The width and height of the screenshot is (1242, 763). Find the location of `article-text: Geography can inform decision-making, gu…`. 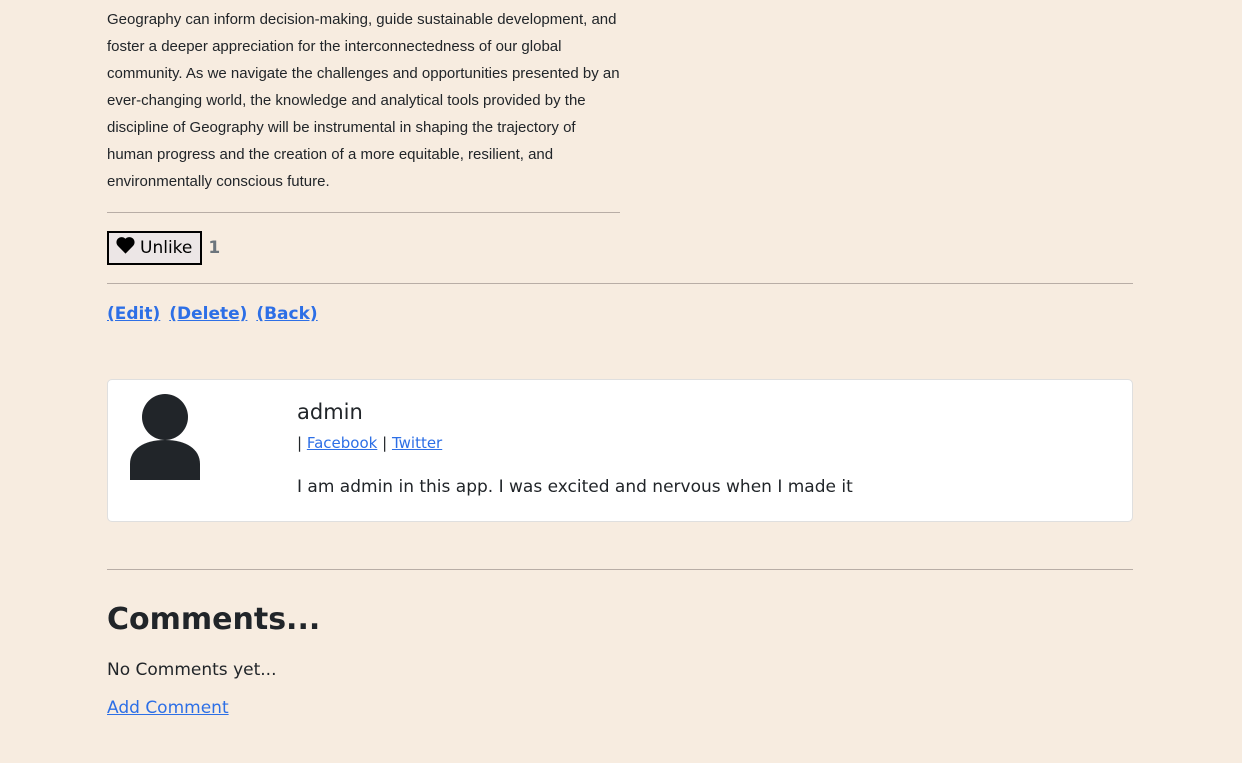

article-text: Geography can inform decision-making, gu… is located at coordinates (363, 100).